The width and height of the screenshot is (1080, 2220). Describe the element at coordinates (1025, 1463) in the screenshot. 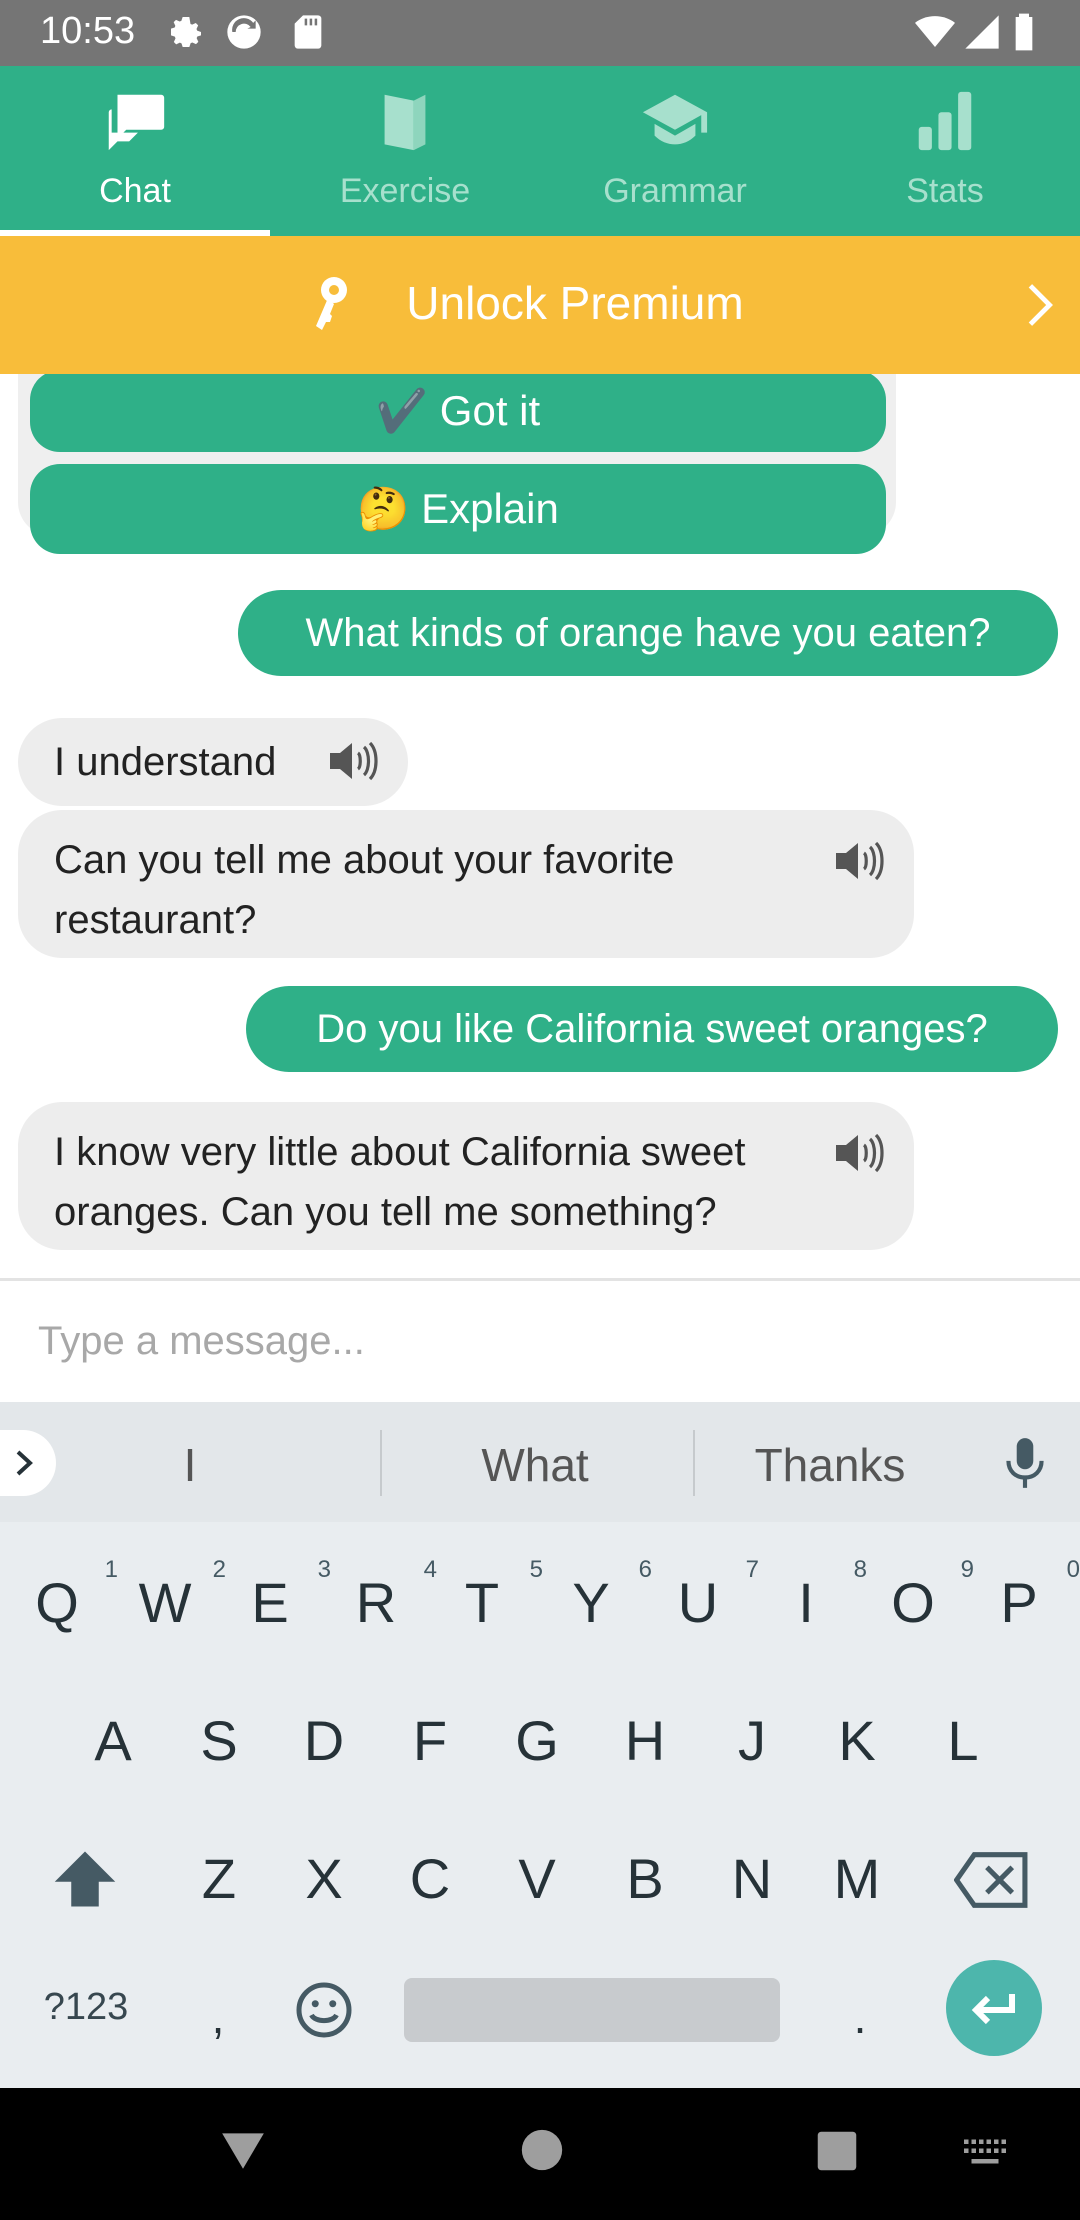

I see `microphone-icon` at that location.